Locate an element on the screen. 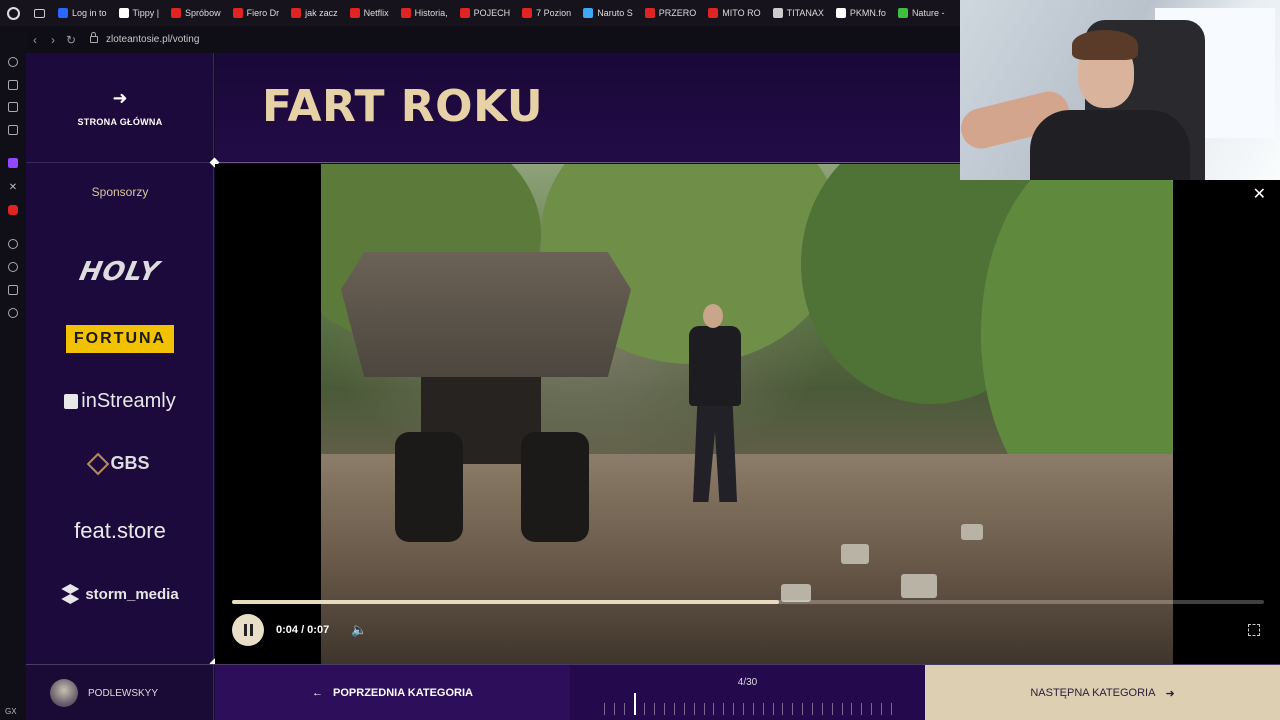  bookmark-item: POJECH is located at coordinates (485, 13).